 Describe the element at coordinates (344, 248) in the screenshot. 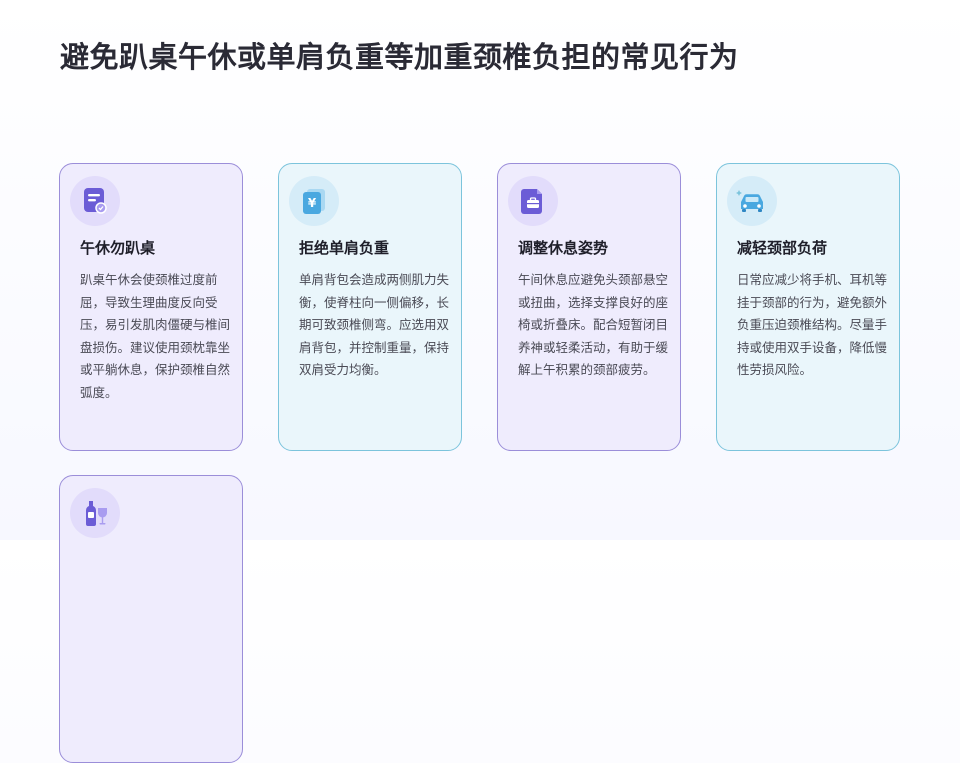

I see `card-title: 拒绝单肩负重` at that location.